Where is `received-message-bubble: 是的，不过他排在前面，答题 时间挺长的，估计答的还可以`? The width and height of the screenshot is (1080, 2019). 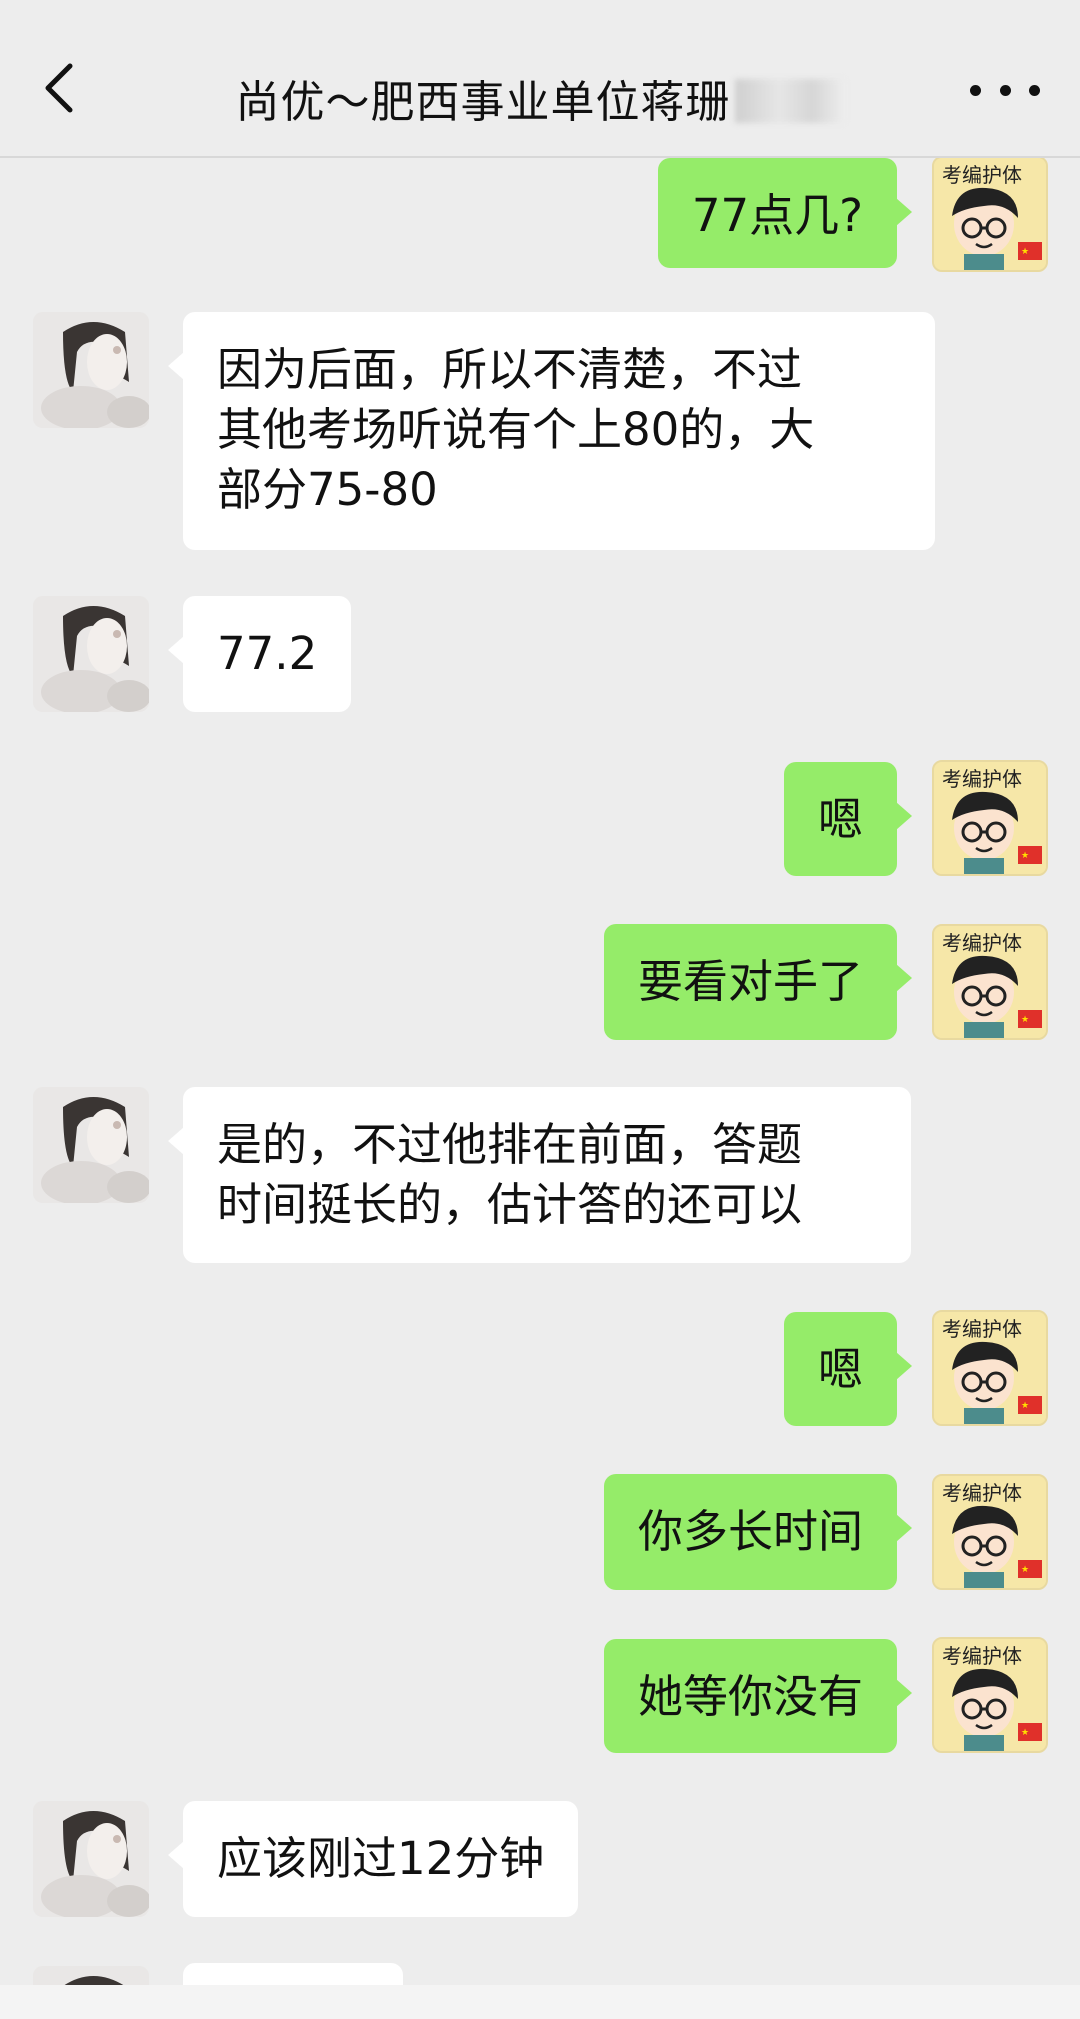
received-message-bubble: 是的，不过他排在前面，答题 时间挺长的，估计答的还可以 is located at coordinates (539, 1175).